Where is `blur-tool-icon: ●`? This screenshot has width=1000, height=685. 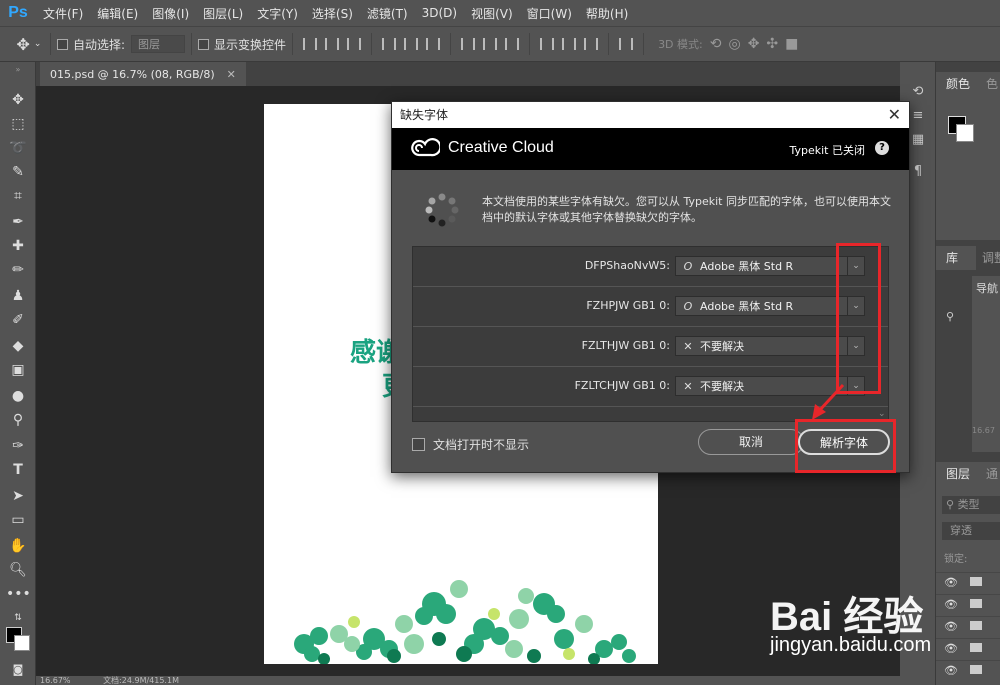 blur-tool-icon: ● is located at coordinates (18, 396).